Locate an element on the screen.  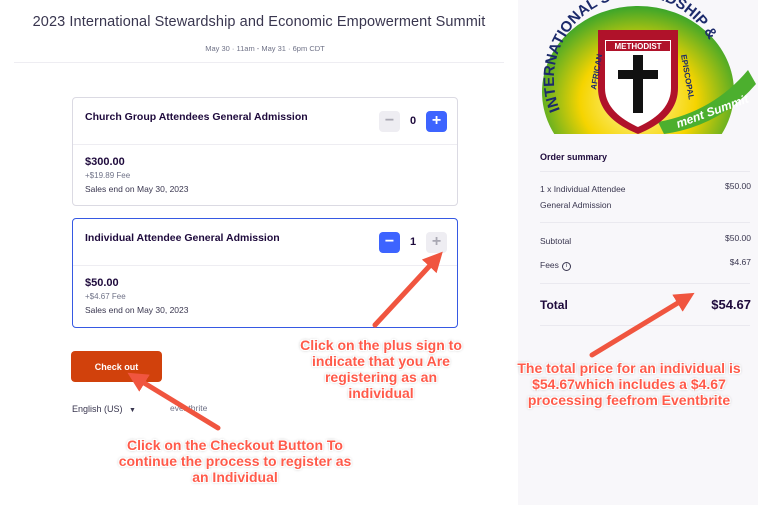
ticket-price: $50.00 is located at coordinates (102, 283).